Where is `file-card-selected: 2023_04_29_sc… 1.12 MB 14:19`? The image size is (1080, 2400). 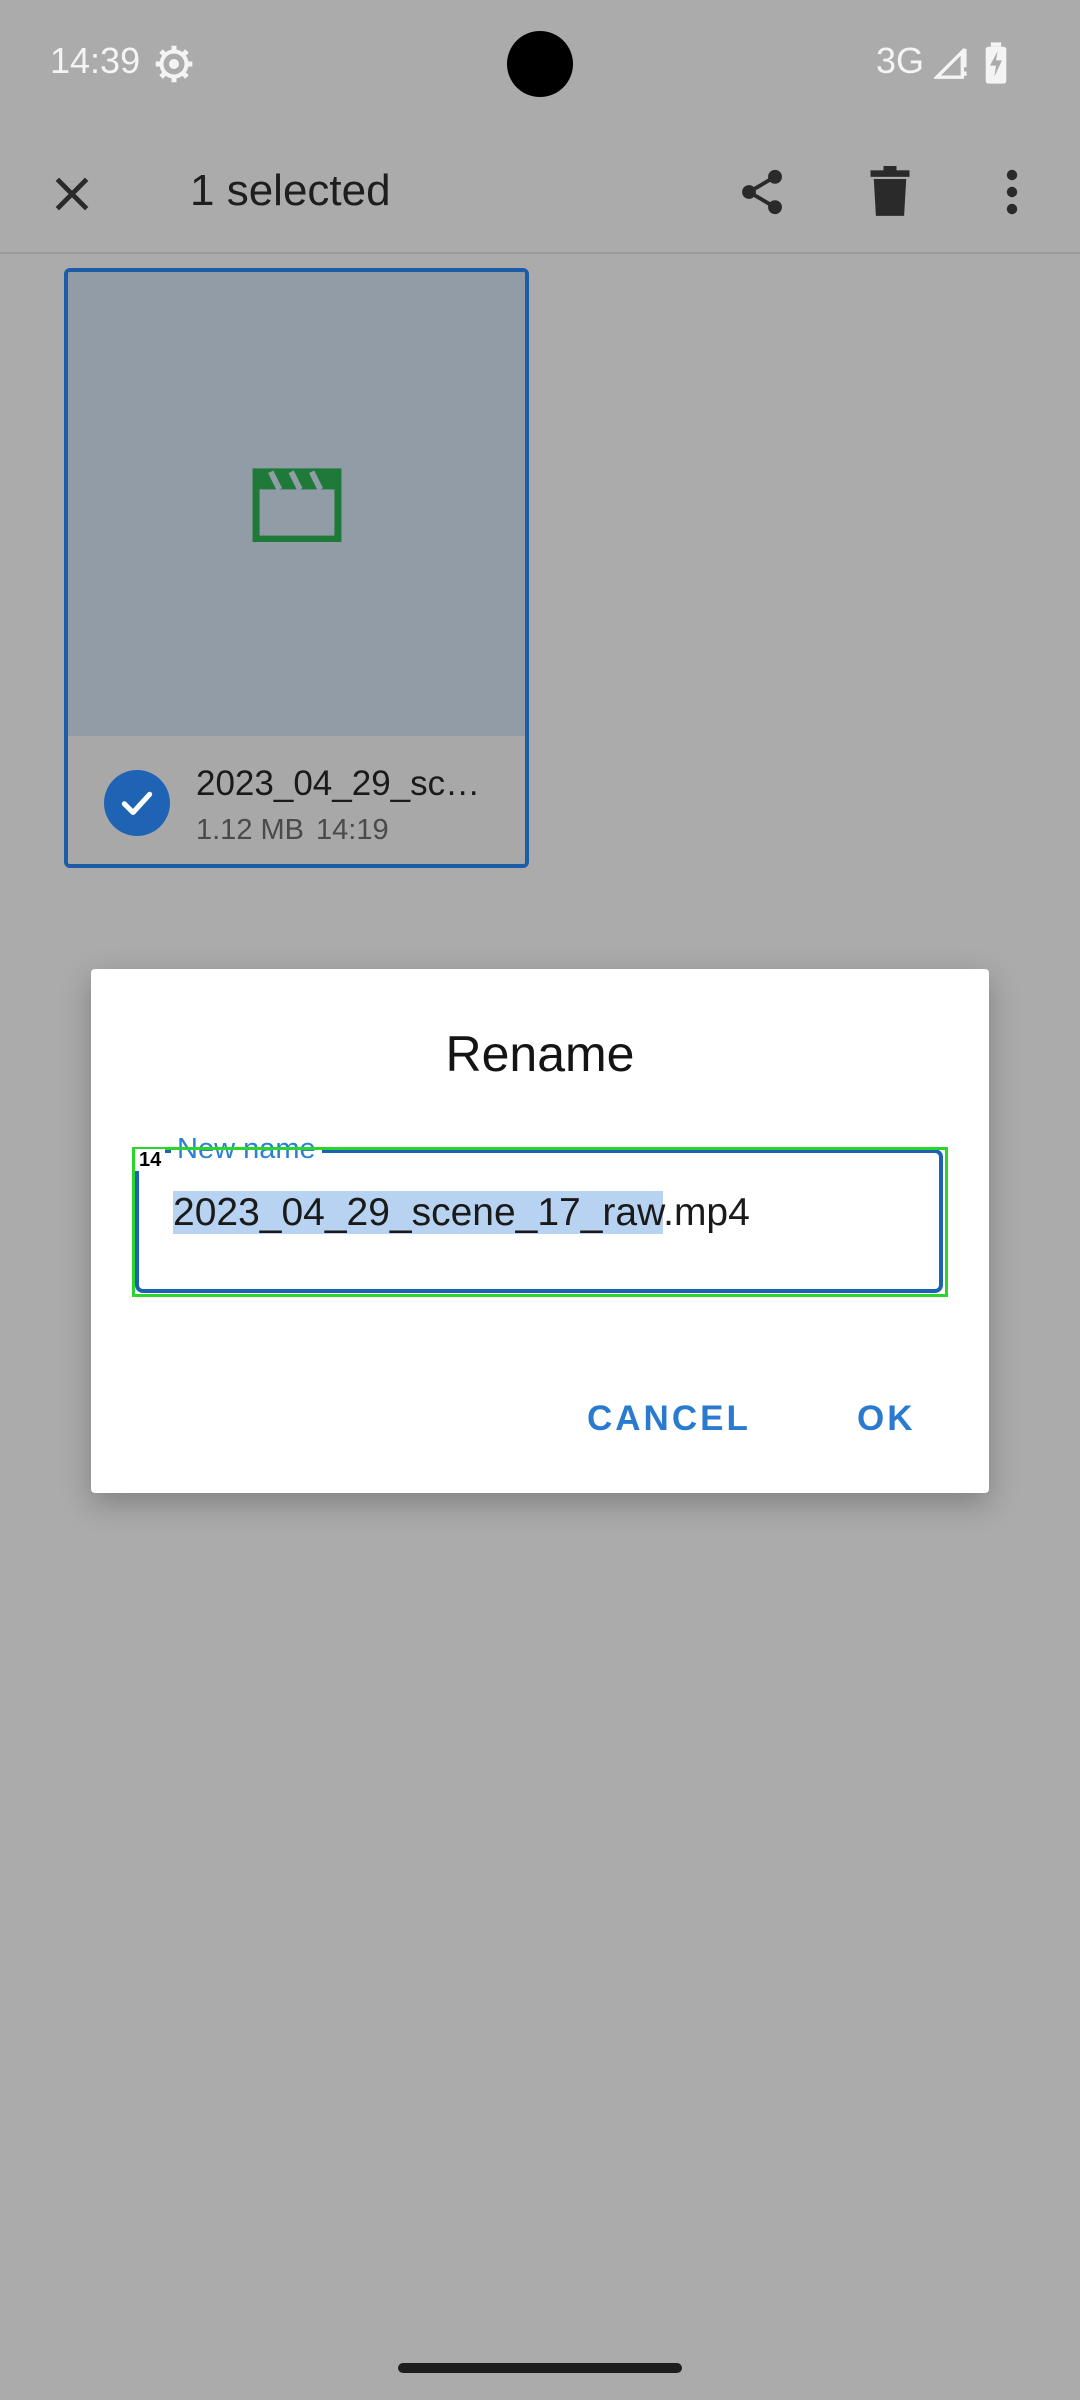 file-card-selected: 2023_04_29_sc… 1.12 MB 14:19 is located at coordinates (296, 568).